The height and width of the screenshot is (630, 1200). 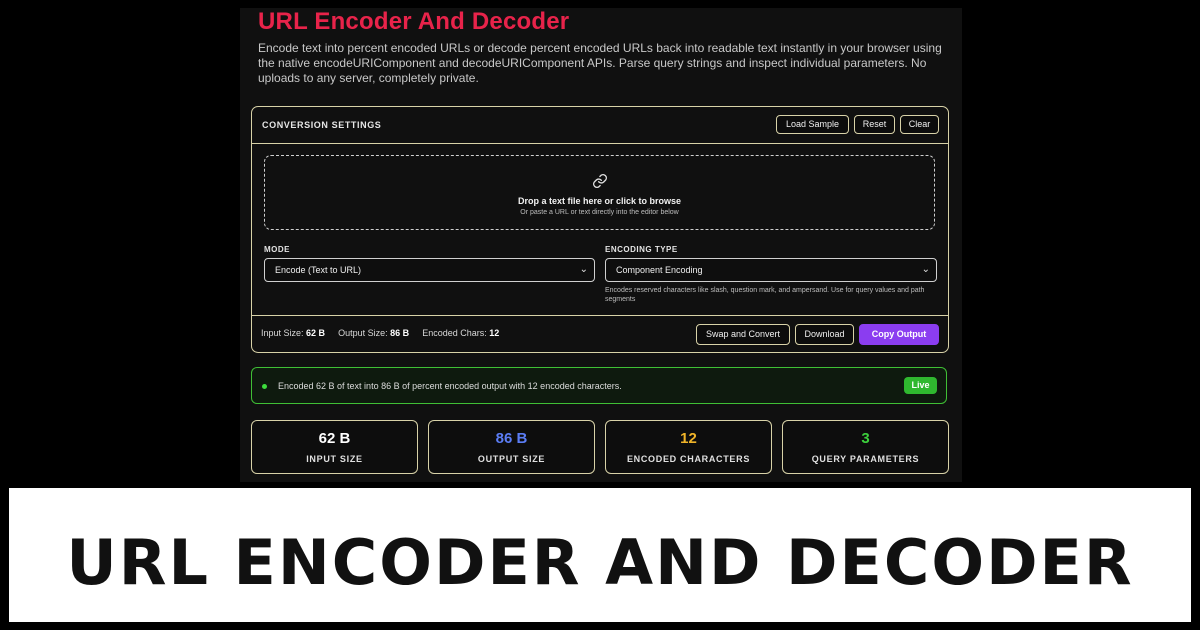 I want to click on mode-select-value: Encode (Text to URL), so click(x=318, y=270).